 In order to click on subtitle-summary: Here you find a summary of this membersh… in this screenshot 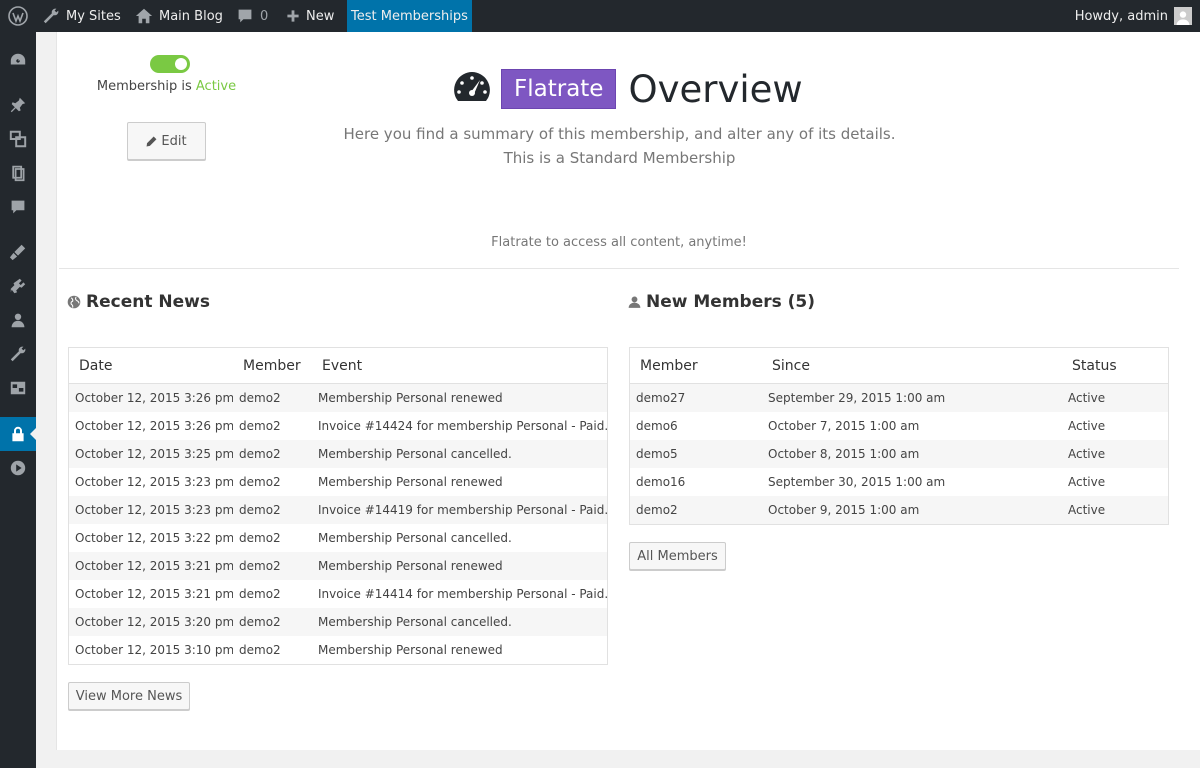, I will do `click(619, 134)`.